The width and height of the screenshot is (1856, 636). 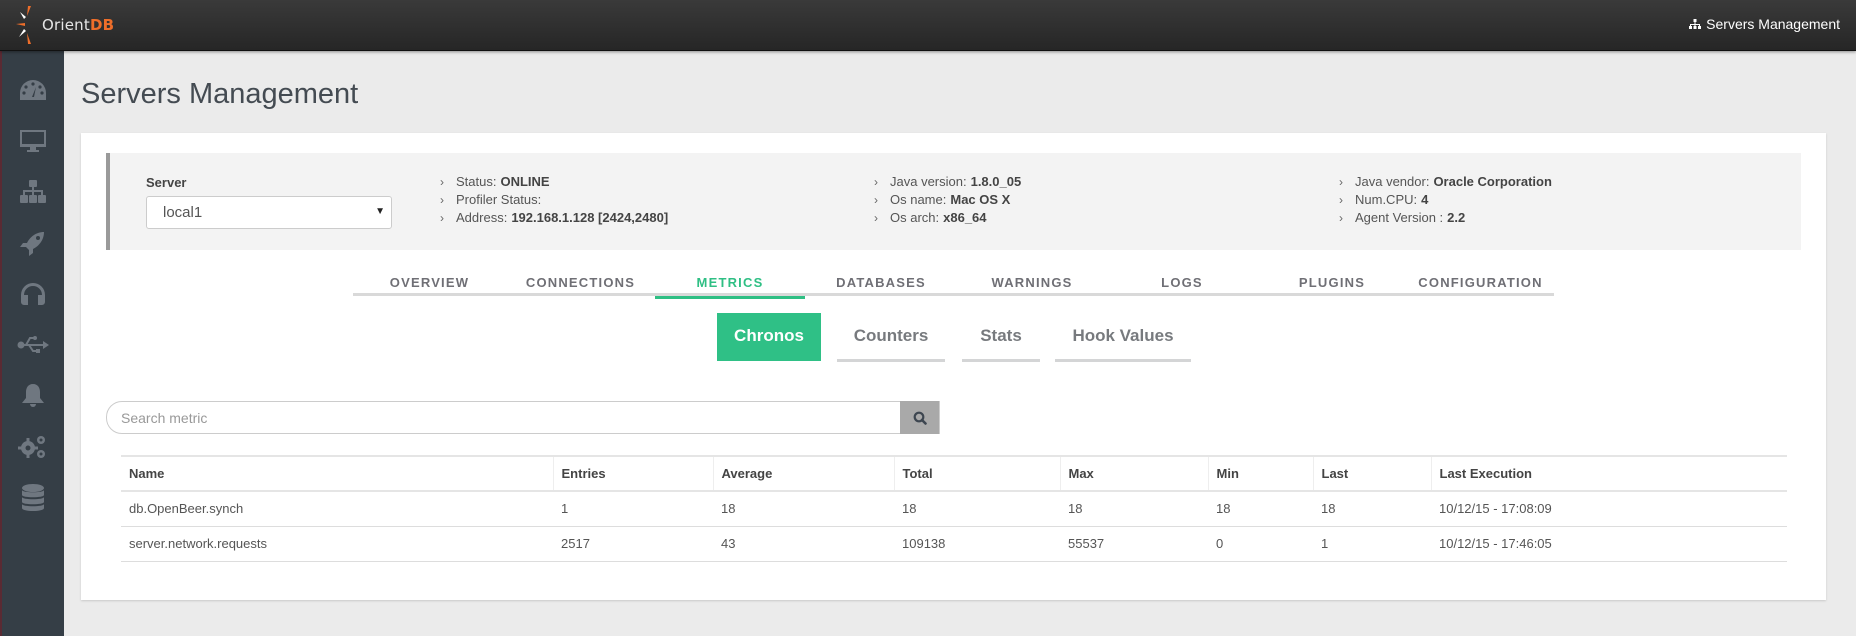 What do you see at coordinates (930, 217) in the screenshot?
I see `info-os-arch: › Os arch: x86_64` at bounding box center [930, 217].